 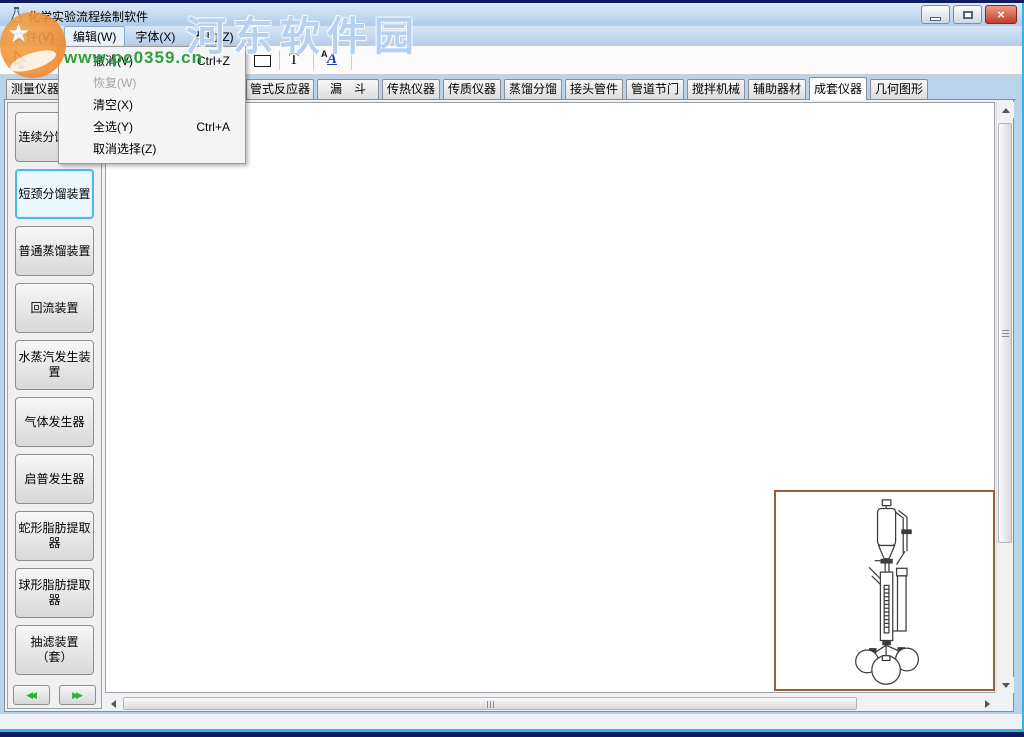 I want to click on arrow-left-icon, so click(x=113, y=703).